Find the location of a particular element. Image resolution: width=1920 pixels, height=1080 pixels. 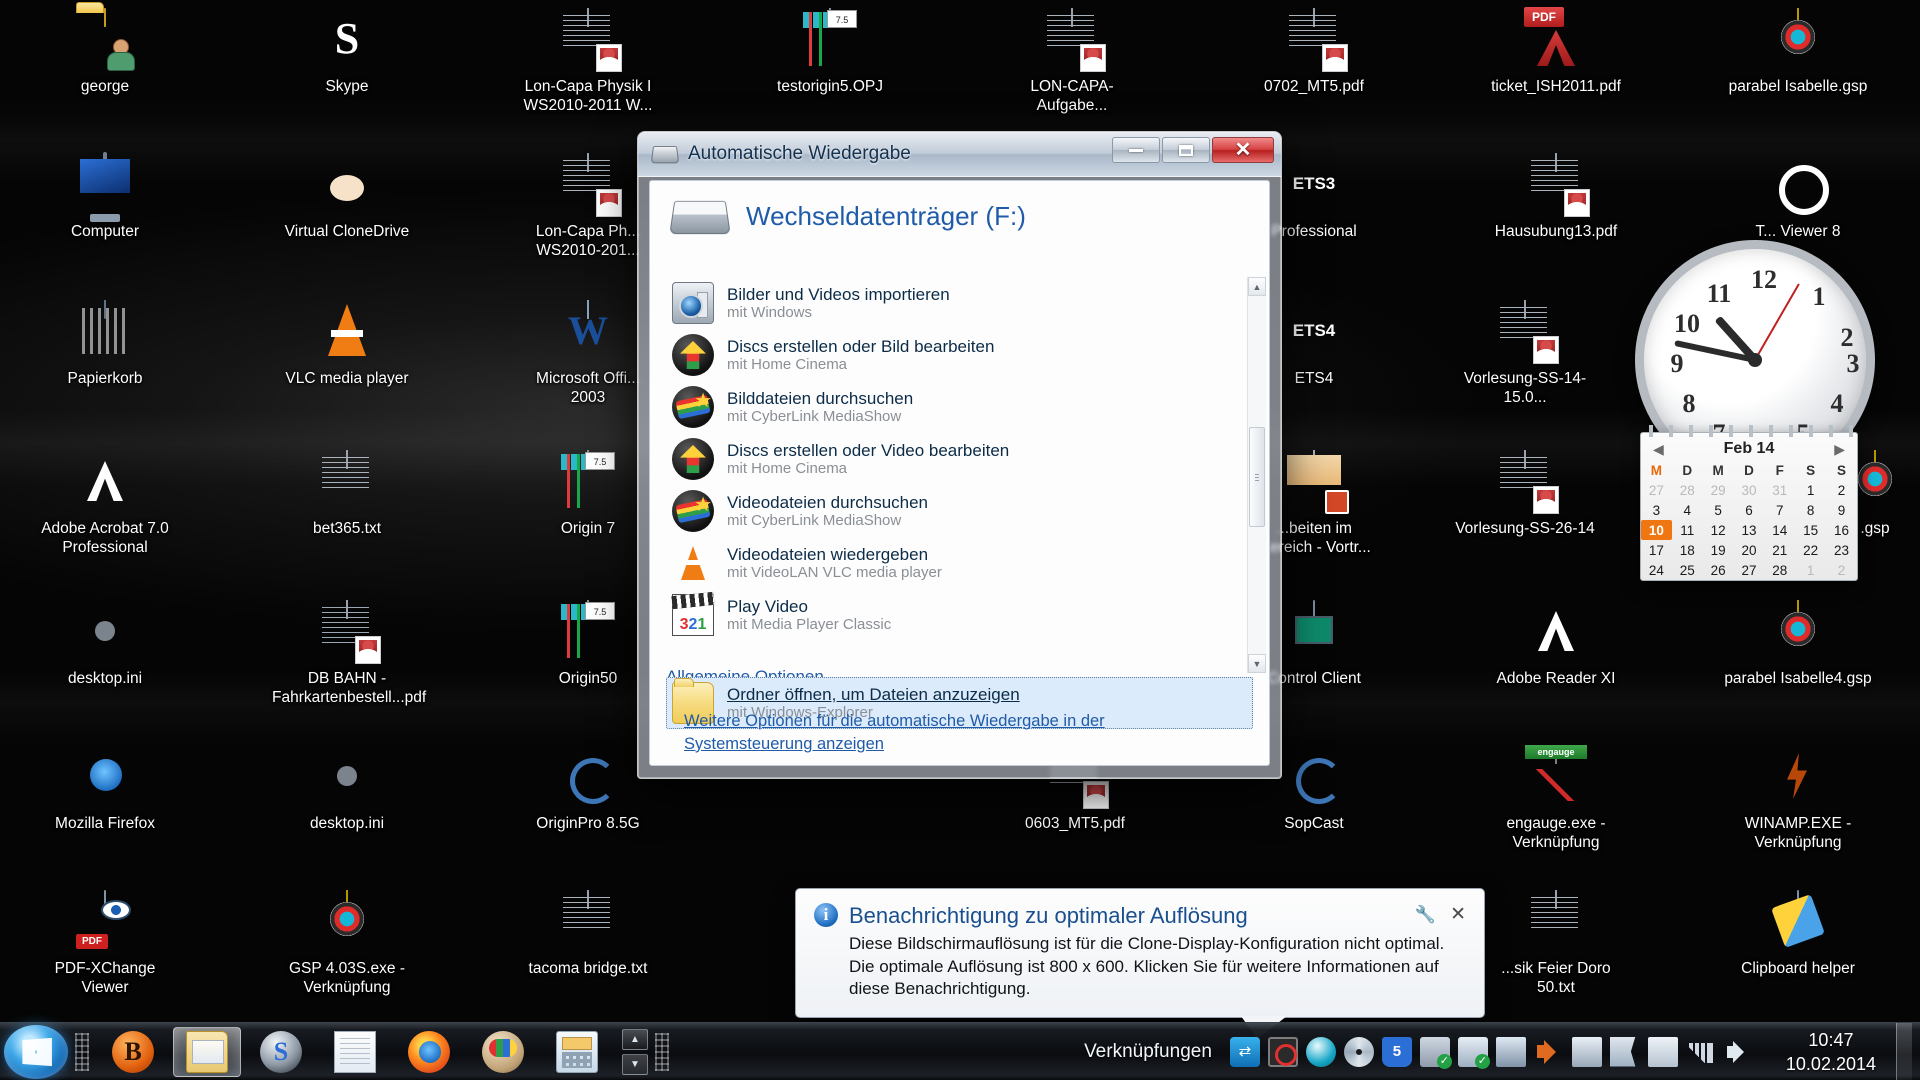

calendar-day: 19 is located at coordinates (1718, 550).